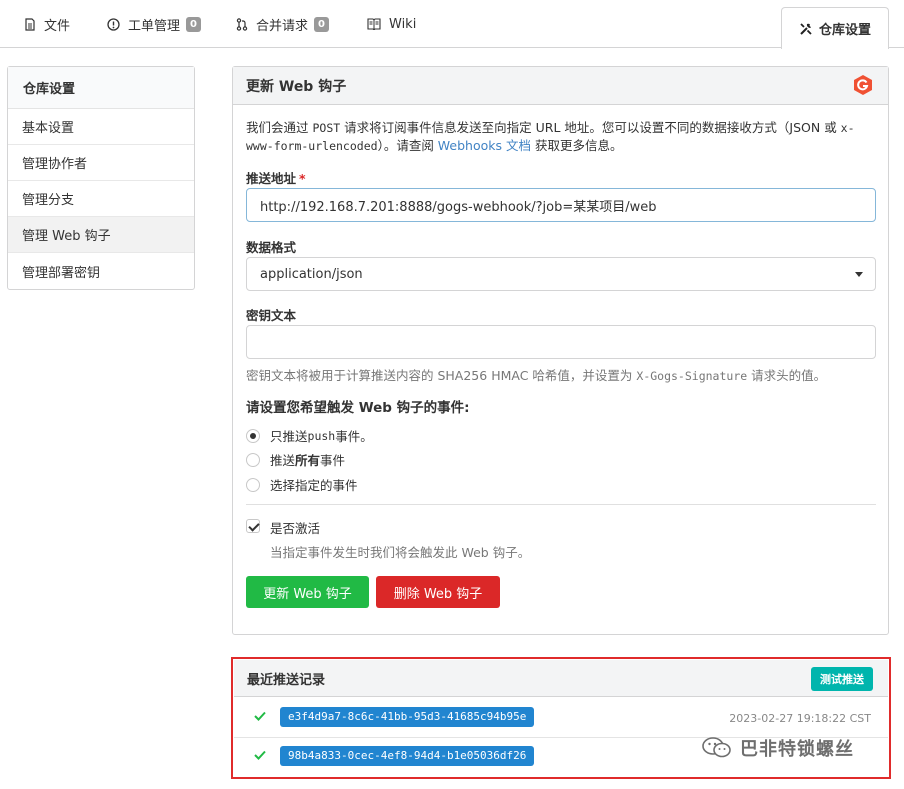 The height and width of the screenshot is (789, 904). I want to click on sidebar-item-branches: 管理分支, so click(101, 199).